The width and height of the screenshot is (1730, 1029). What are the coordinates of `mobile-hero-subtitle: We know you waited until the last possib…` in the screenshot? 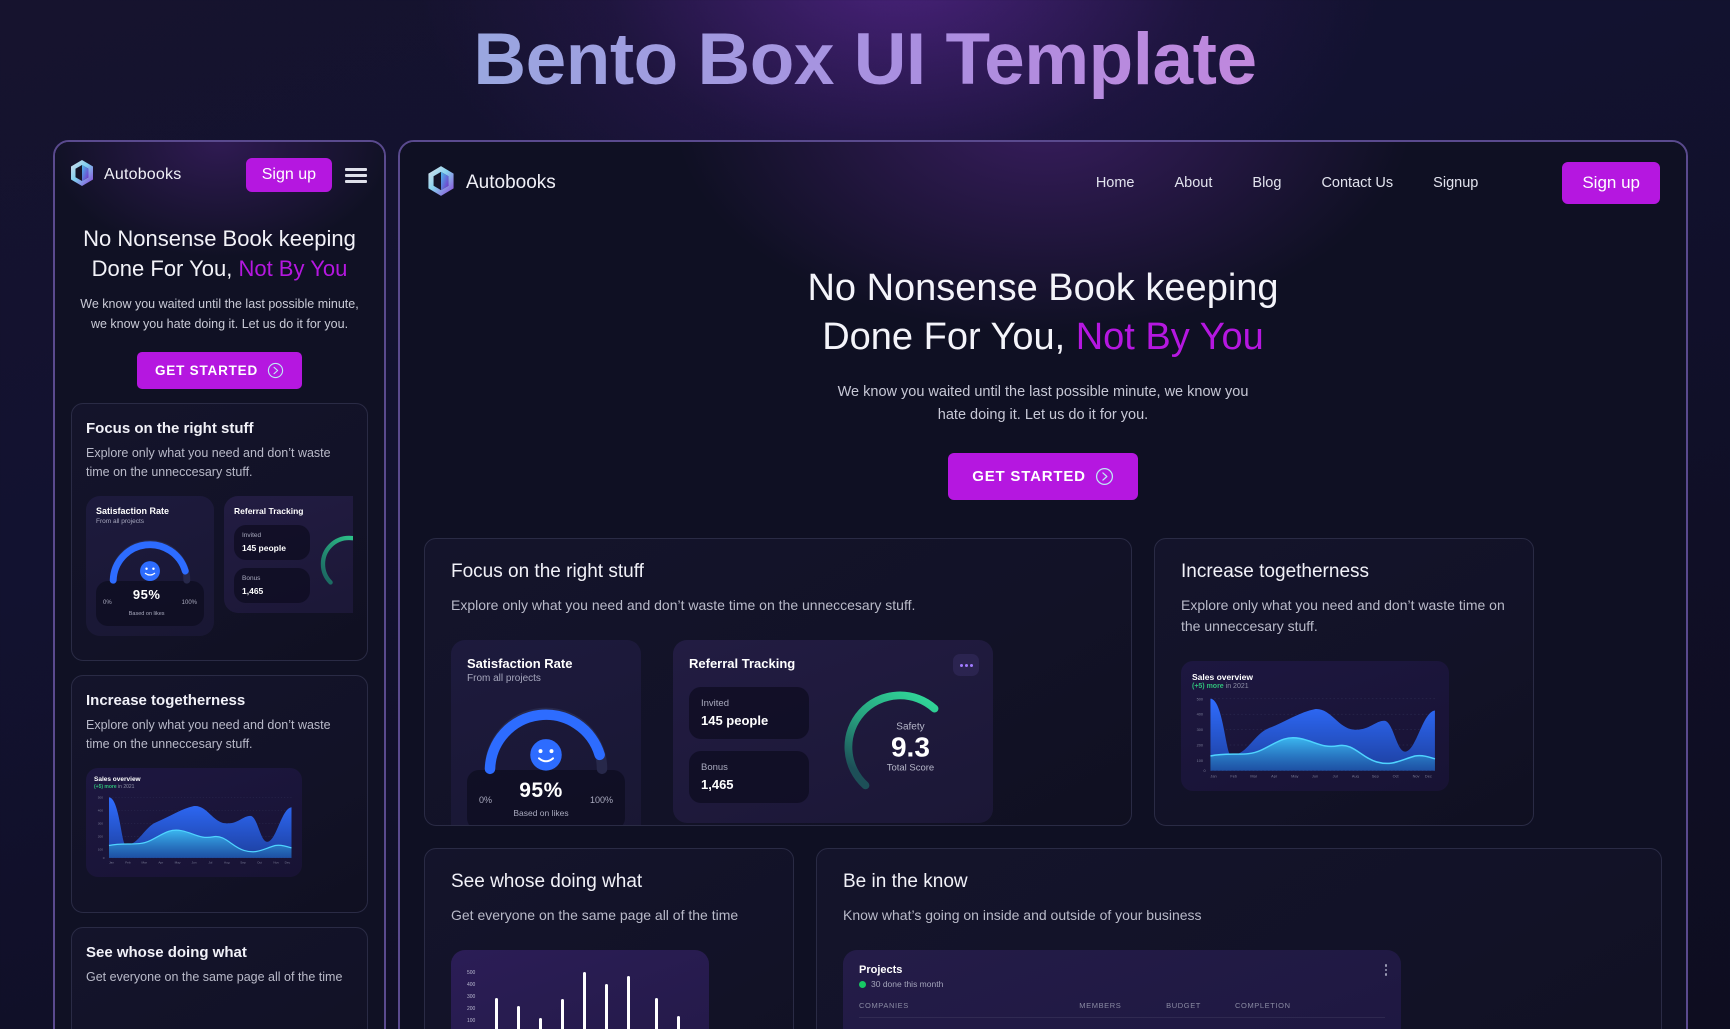 It's located at (219, 314).